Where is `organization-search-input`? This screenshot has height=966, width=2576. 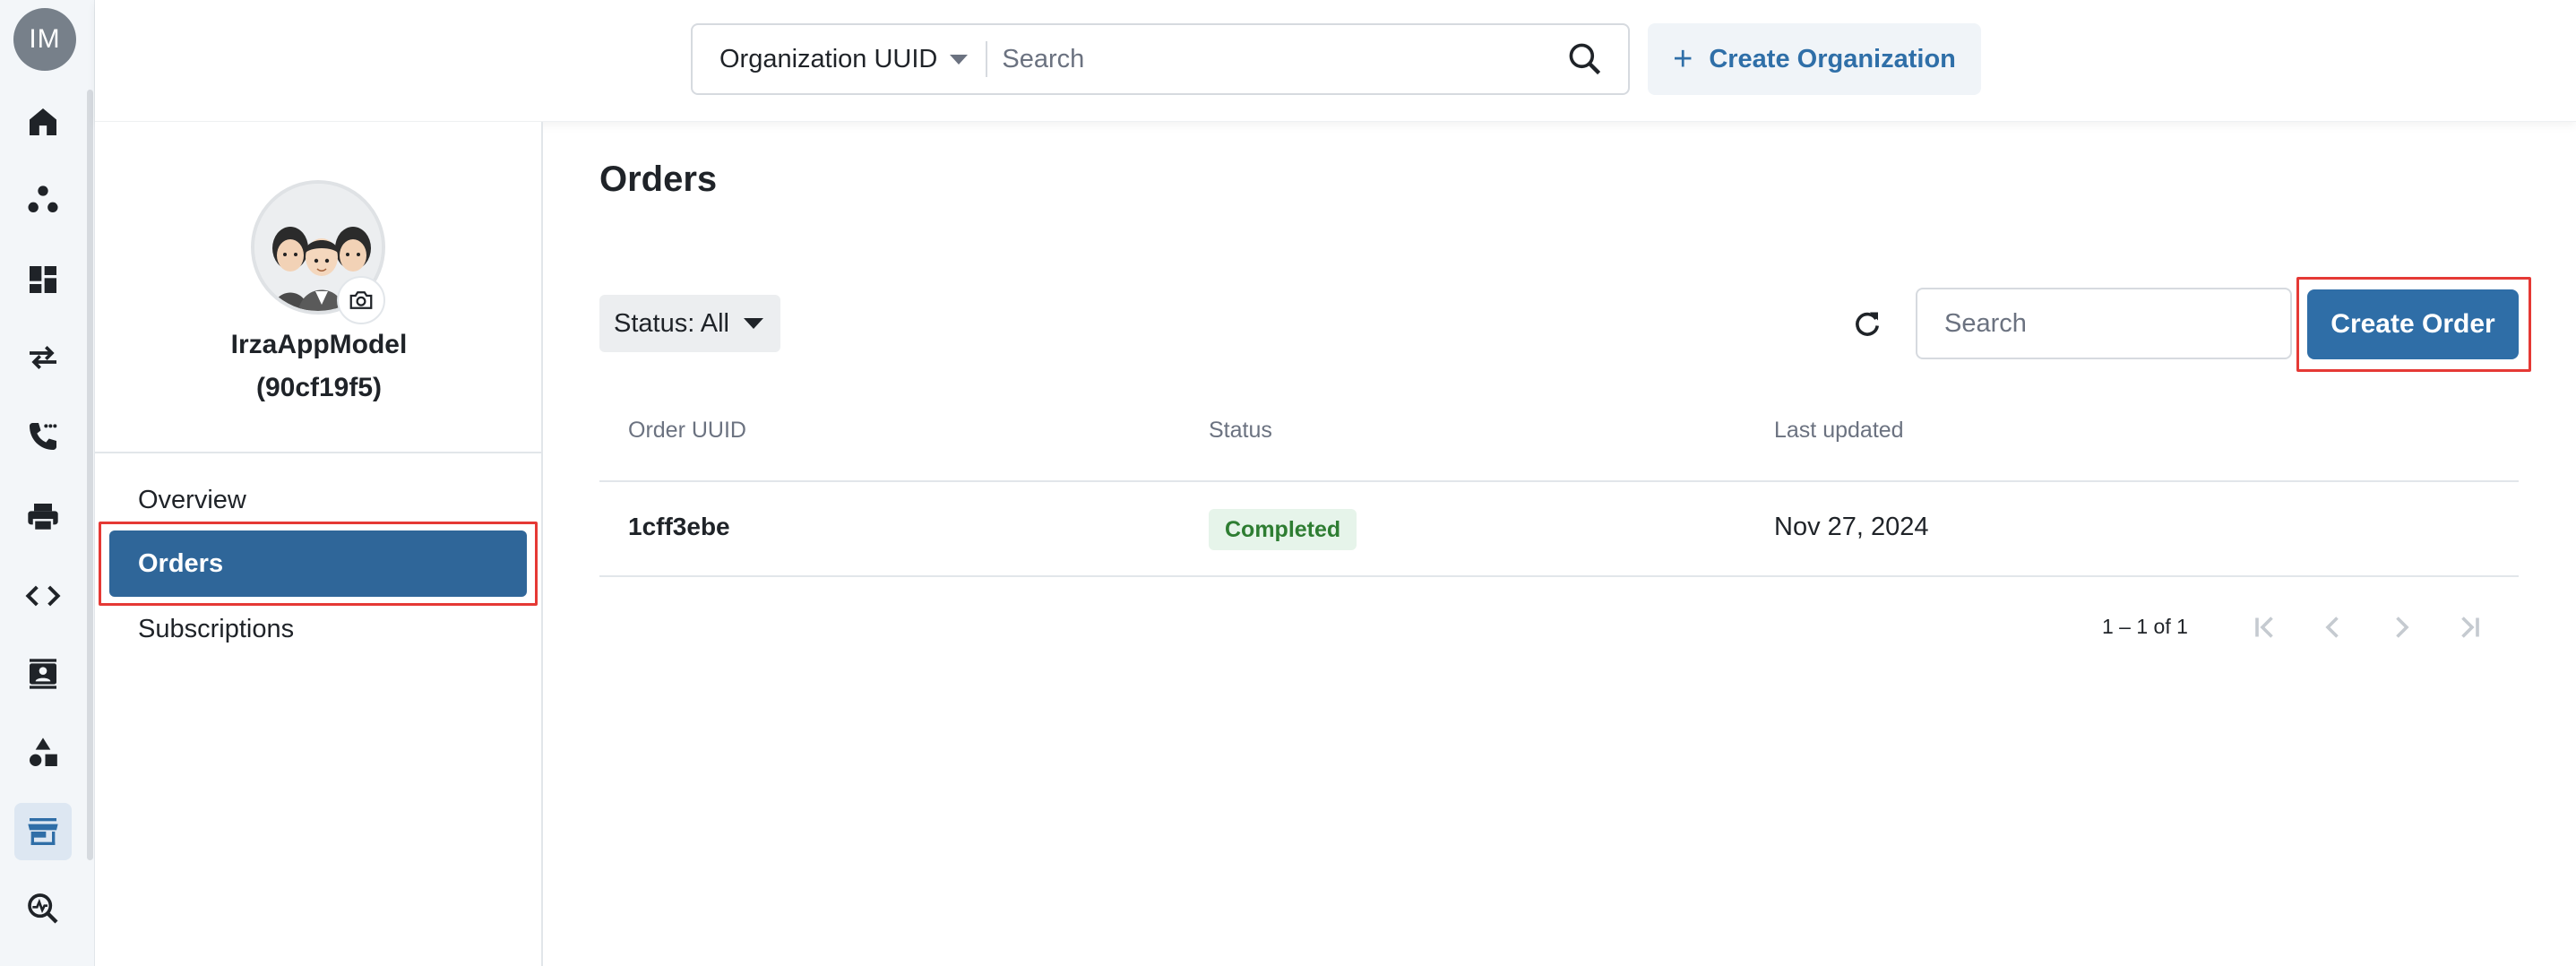
organization-search-input is located at coordinates (1276, 59).